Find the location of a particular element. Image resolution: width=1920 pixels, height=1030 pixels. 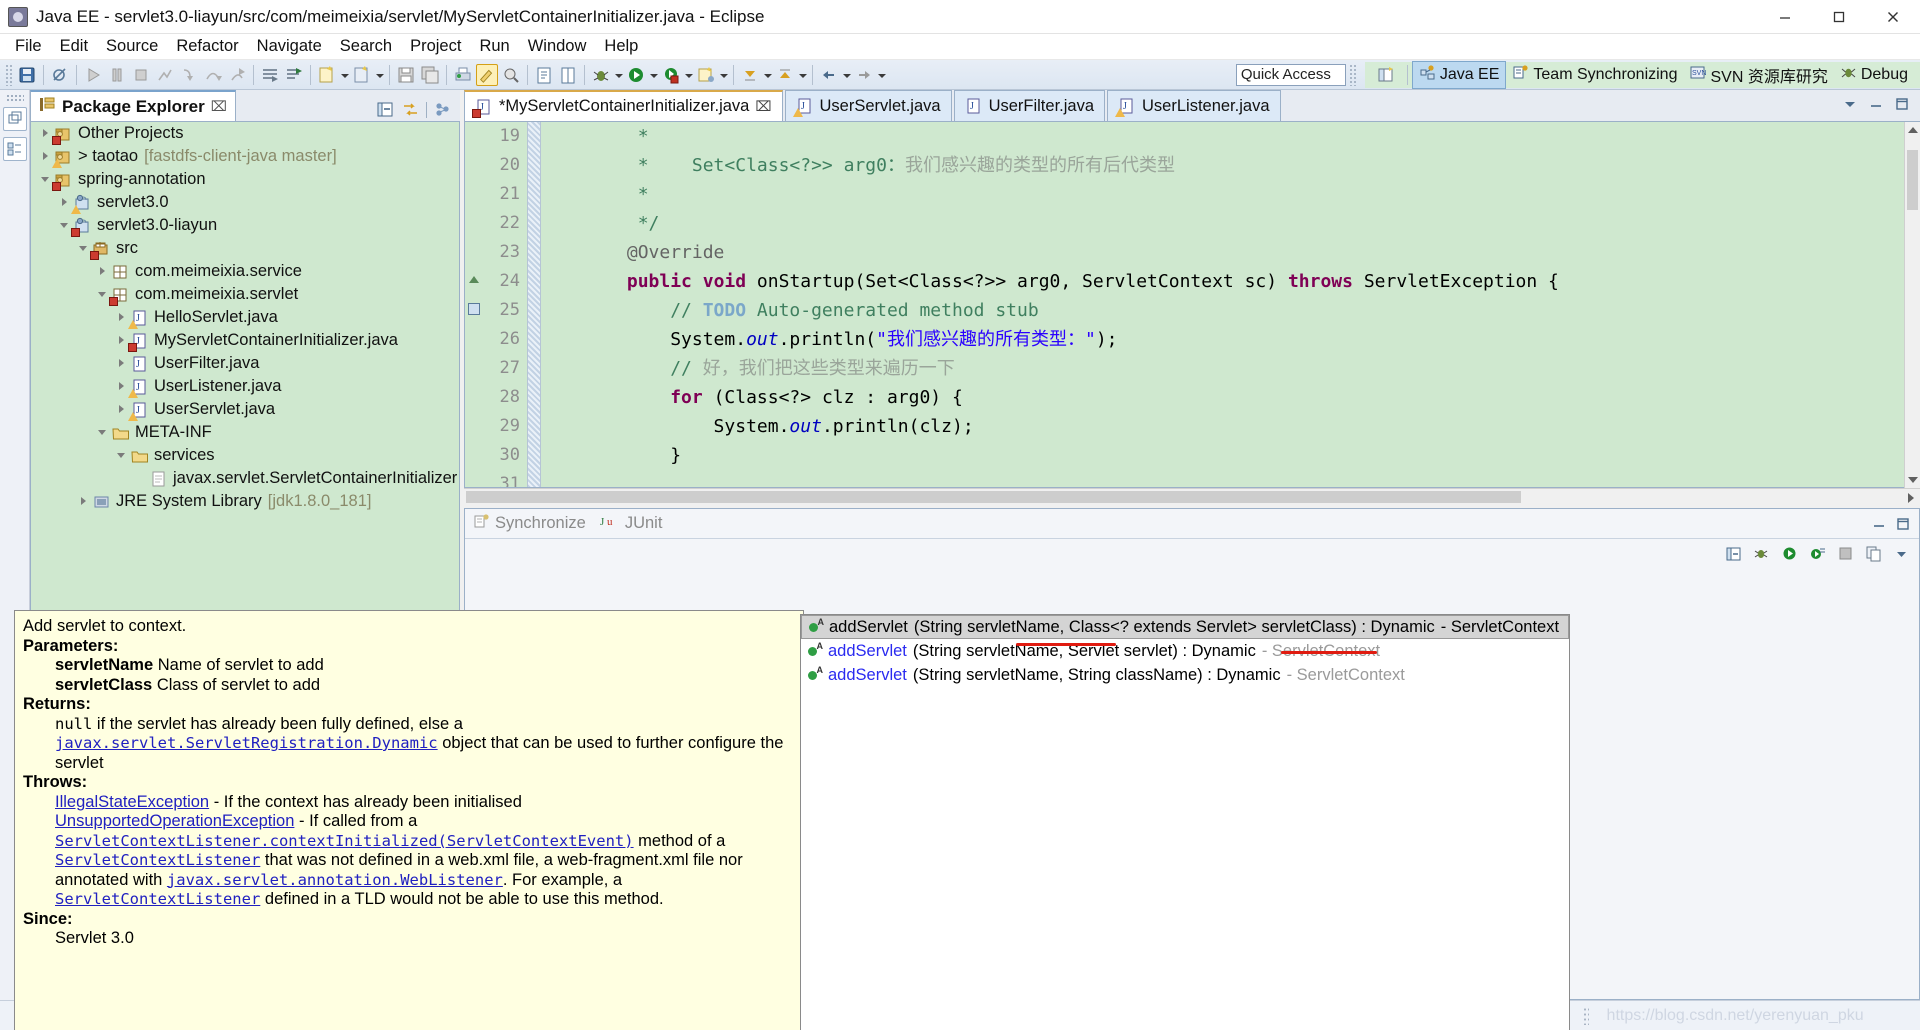

minimize-button is located at coordinates (1785, 17).